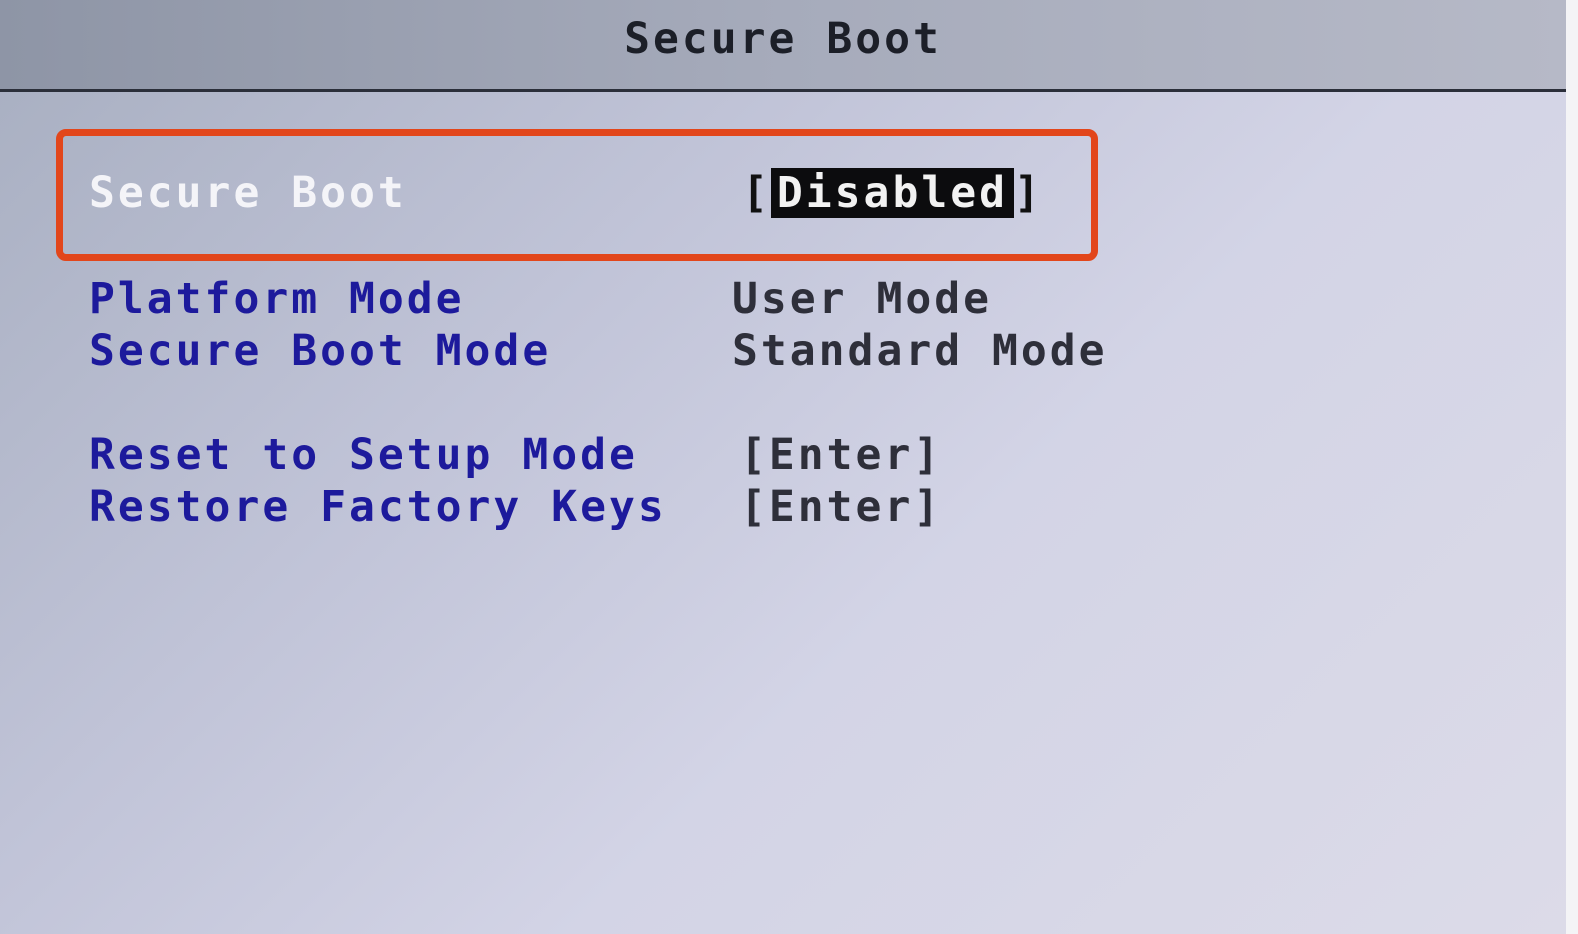 The image size is (1578, 934). Describe the element at coordinates (363, 455) in the screenshot. I see `reset-setup-mode-label: Reset to Setup Mode` at that location.